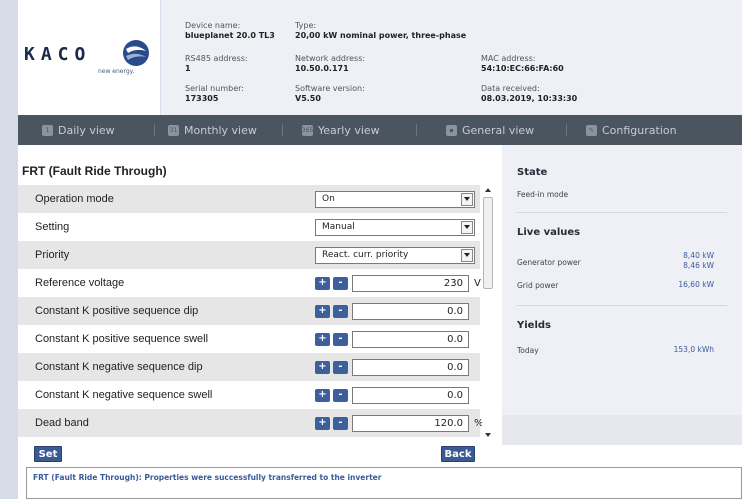 Image resolution: width=742 pixels, height=499 pixels. What do you see at coordinates (410, 283) in the screenshot?
I see `reference-voltage-input: 230` at bounding box center [410, 283].